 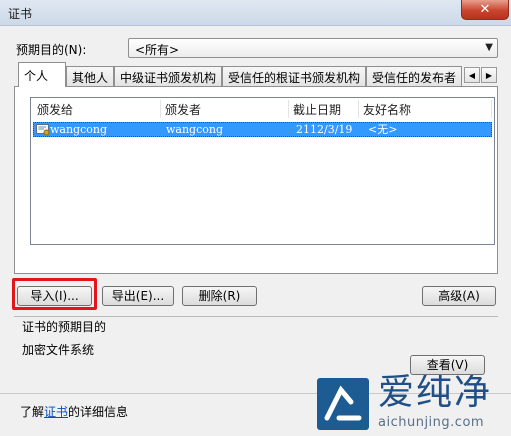 What do you see at coordinates (472, 75) in the screenshot?
I see `tab-scroll-left-icon: ◀` at bounding box center [472, 75].